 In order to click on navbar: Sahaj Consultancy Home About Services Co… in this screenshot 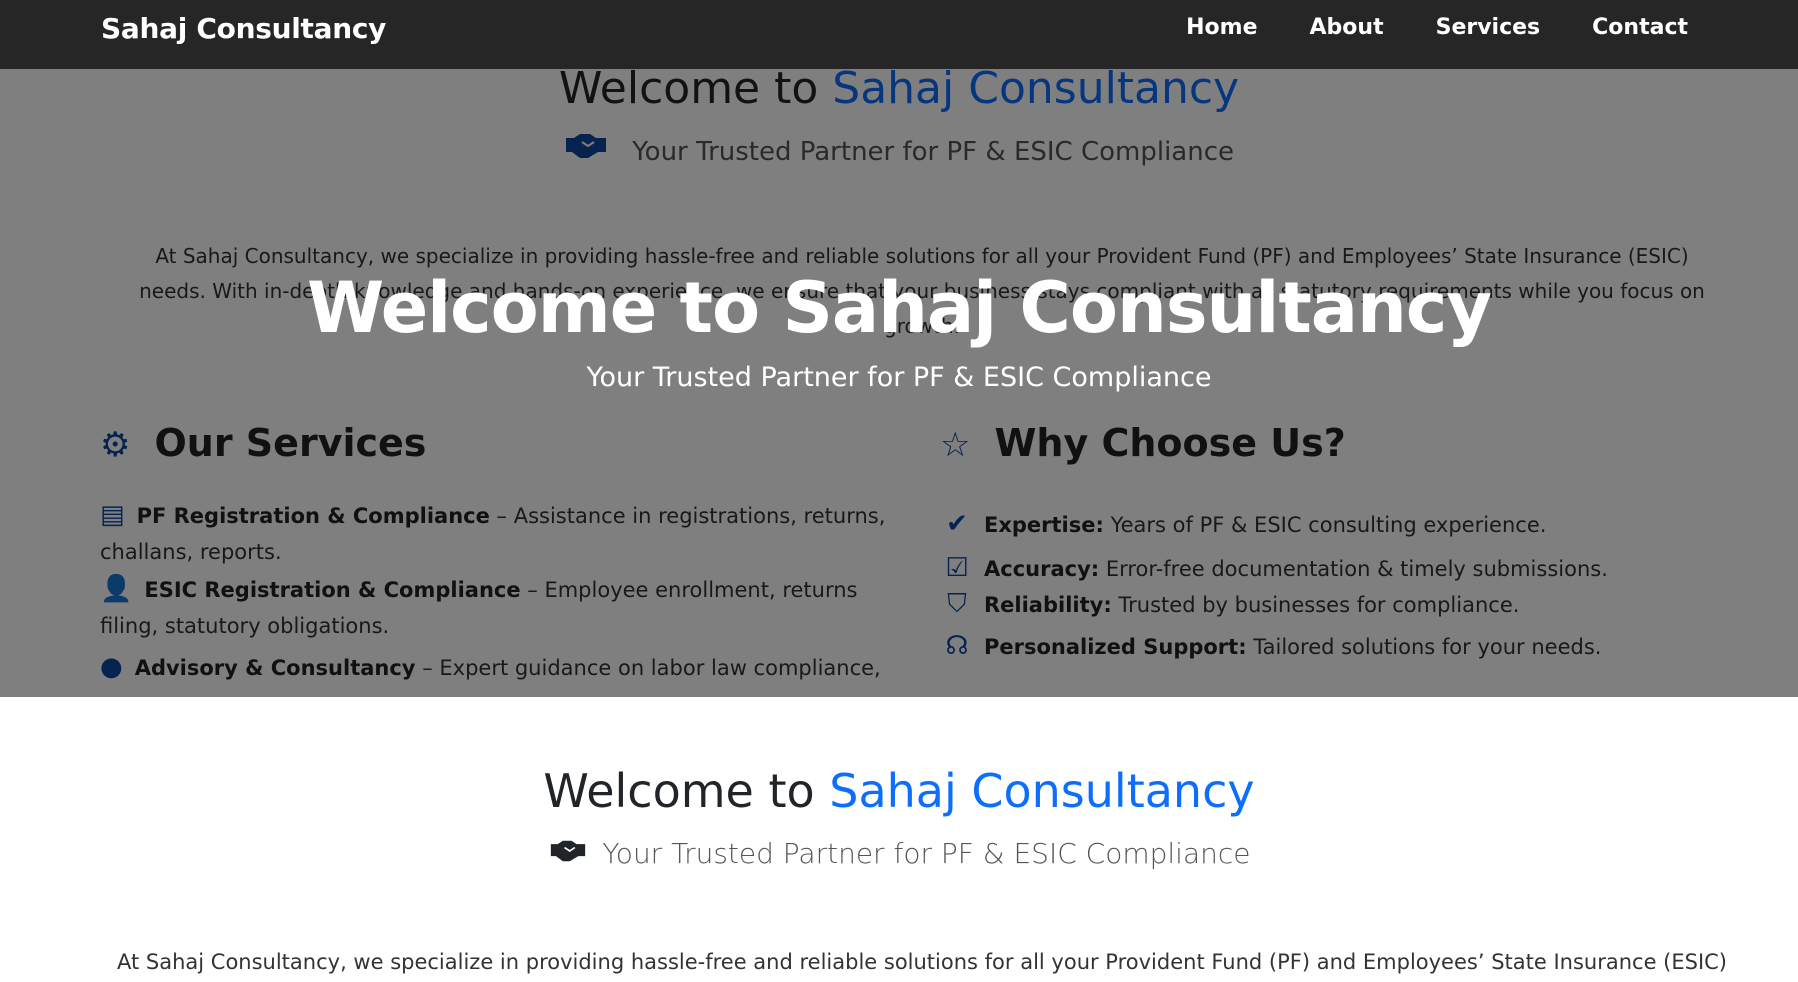, I will do `click(899, 34)`.